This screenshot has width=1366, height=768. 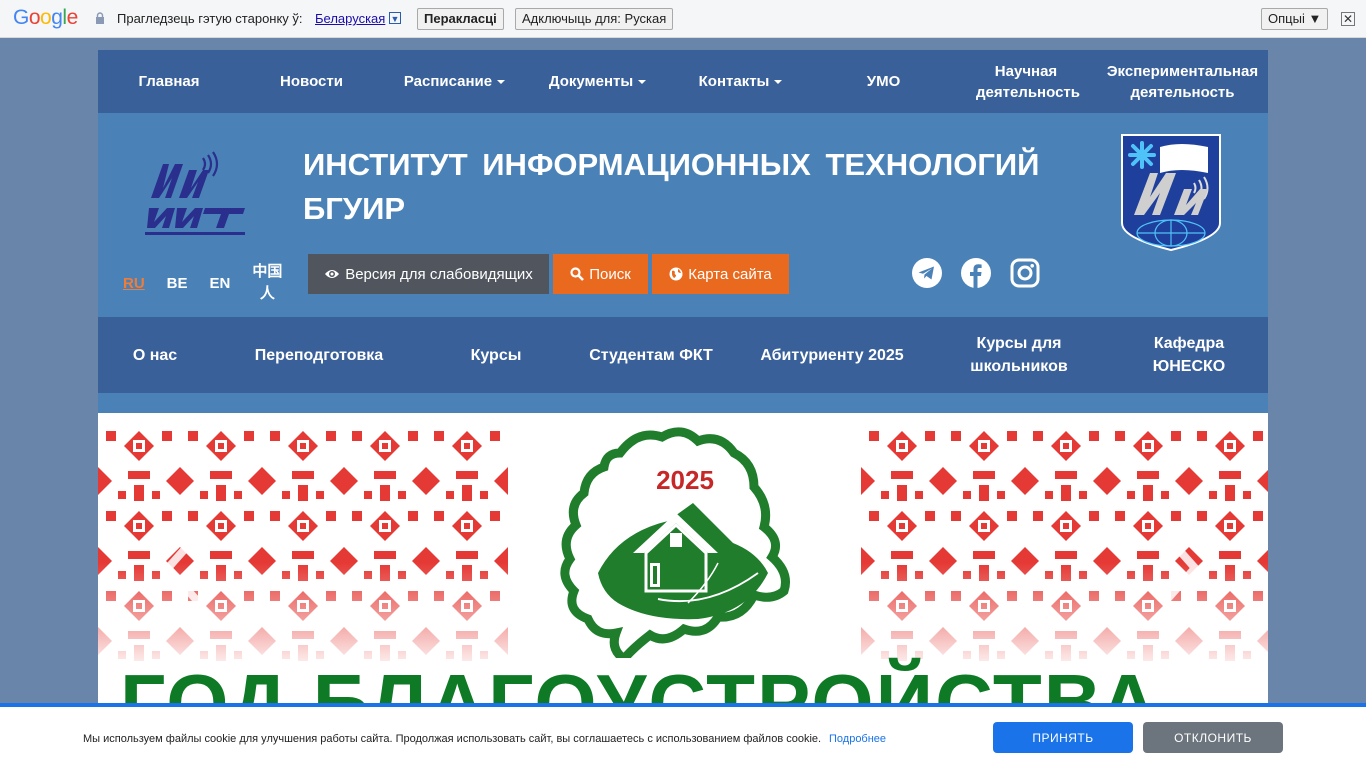 I want to click on nav-item-schedule: Расписание, so click(x=454, y=81).